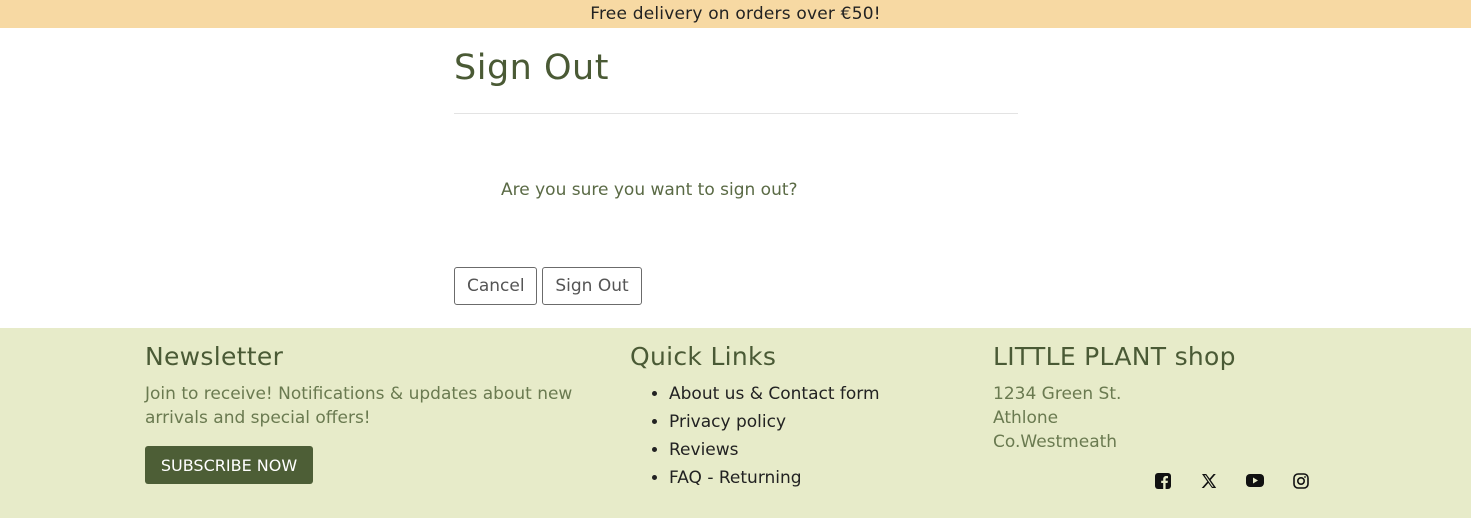  I want to click on cancel-button: Cancel, so click(495, 286).